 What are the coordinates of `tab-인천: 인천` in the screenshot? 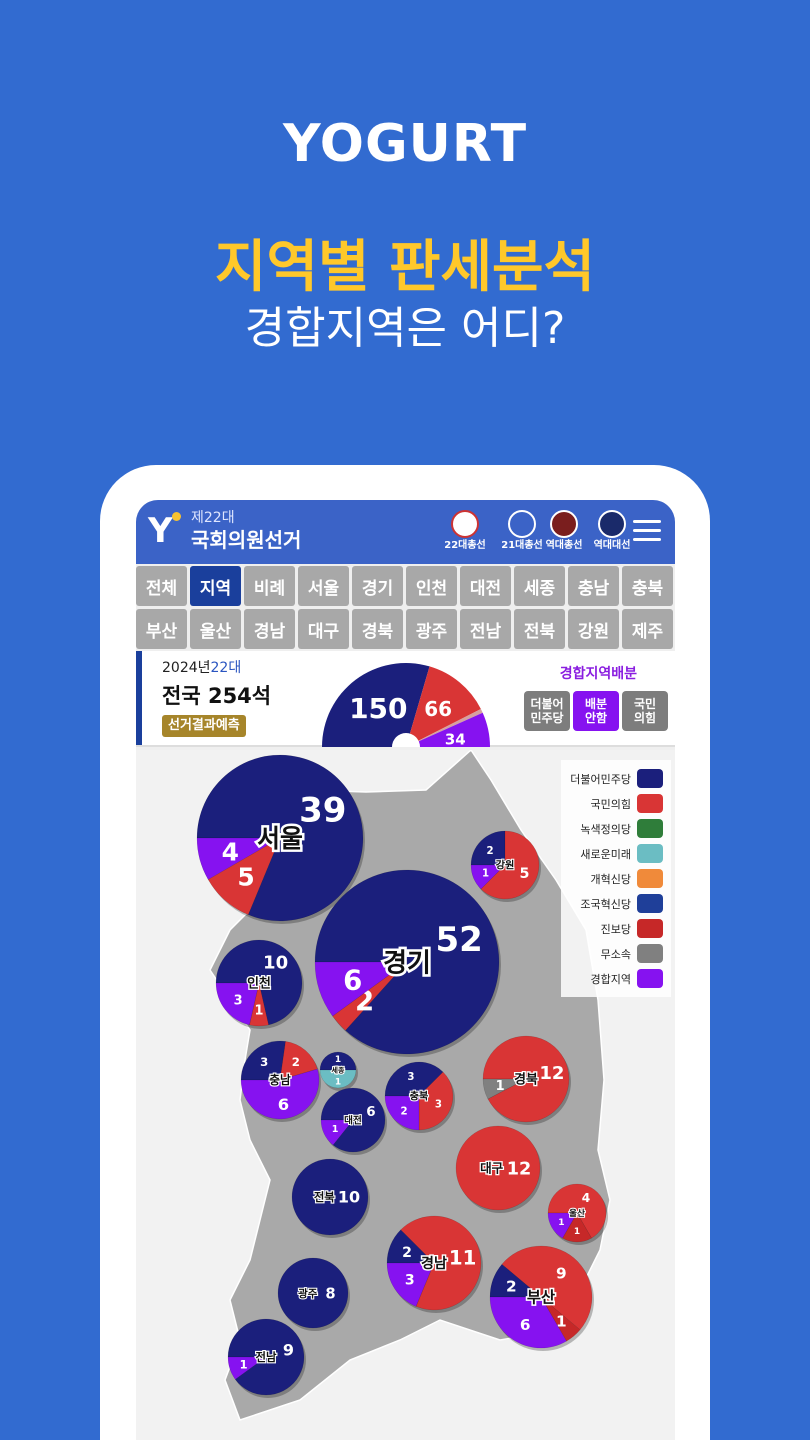 It's located at (431, 586).